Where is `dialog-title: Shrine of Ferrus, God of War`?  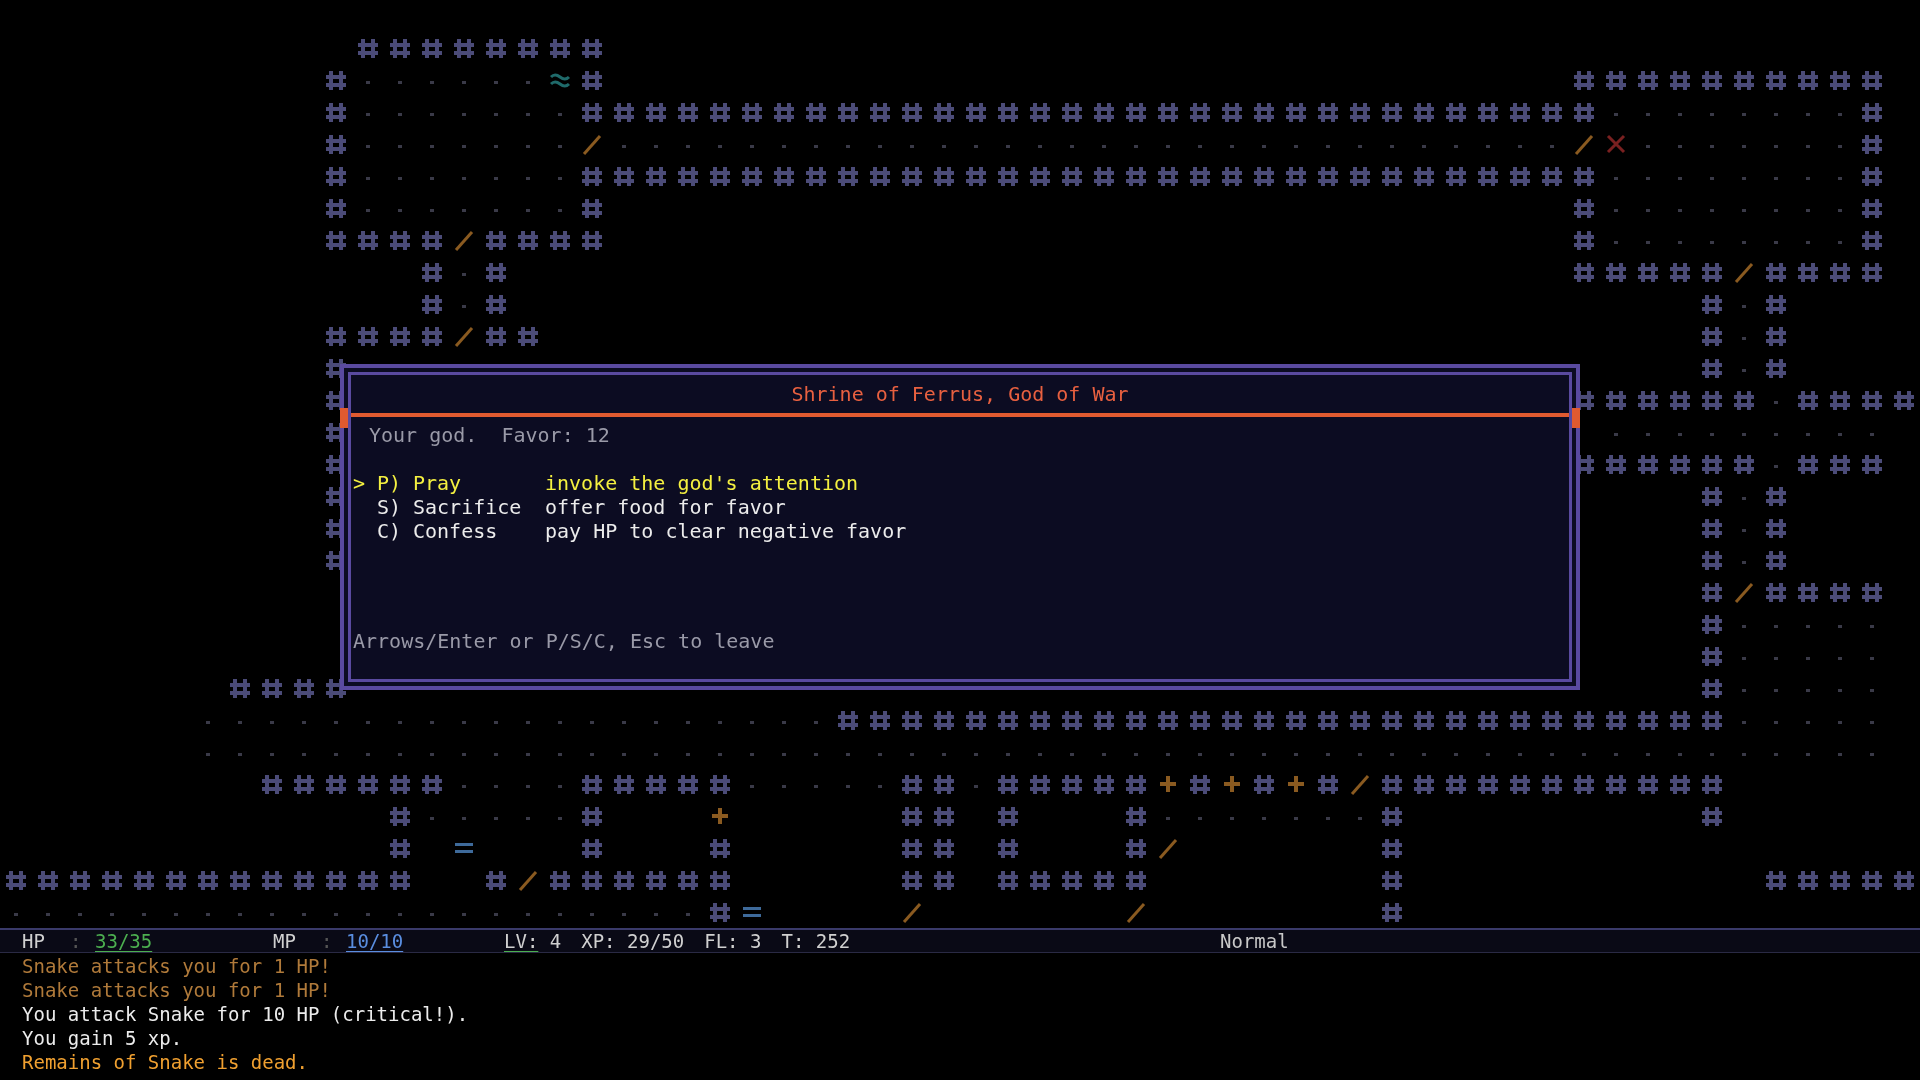
dialog-title: Shrine of Ferrus, God of War is located at coordinates (960, 394).